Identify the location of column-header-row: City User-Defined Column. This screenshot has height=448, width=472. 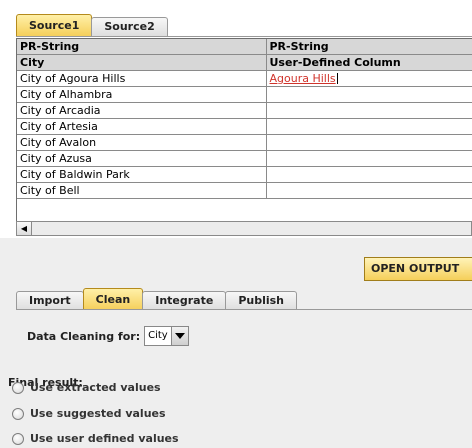
(244, 62).